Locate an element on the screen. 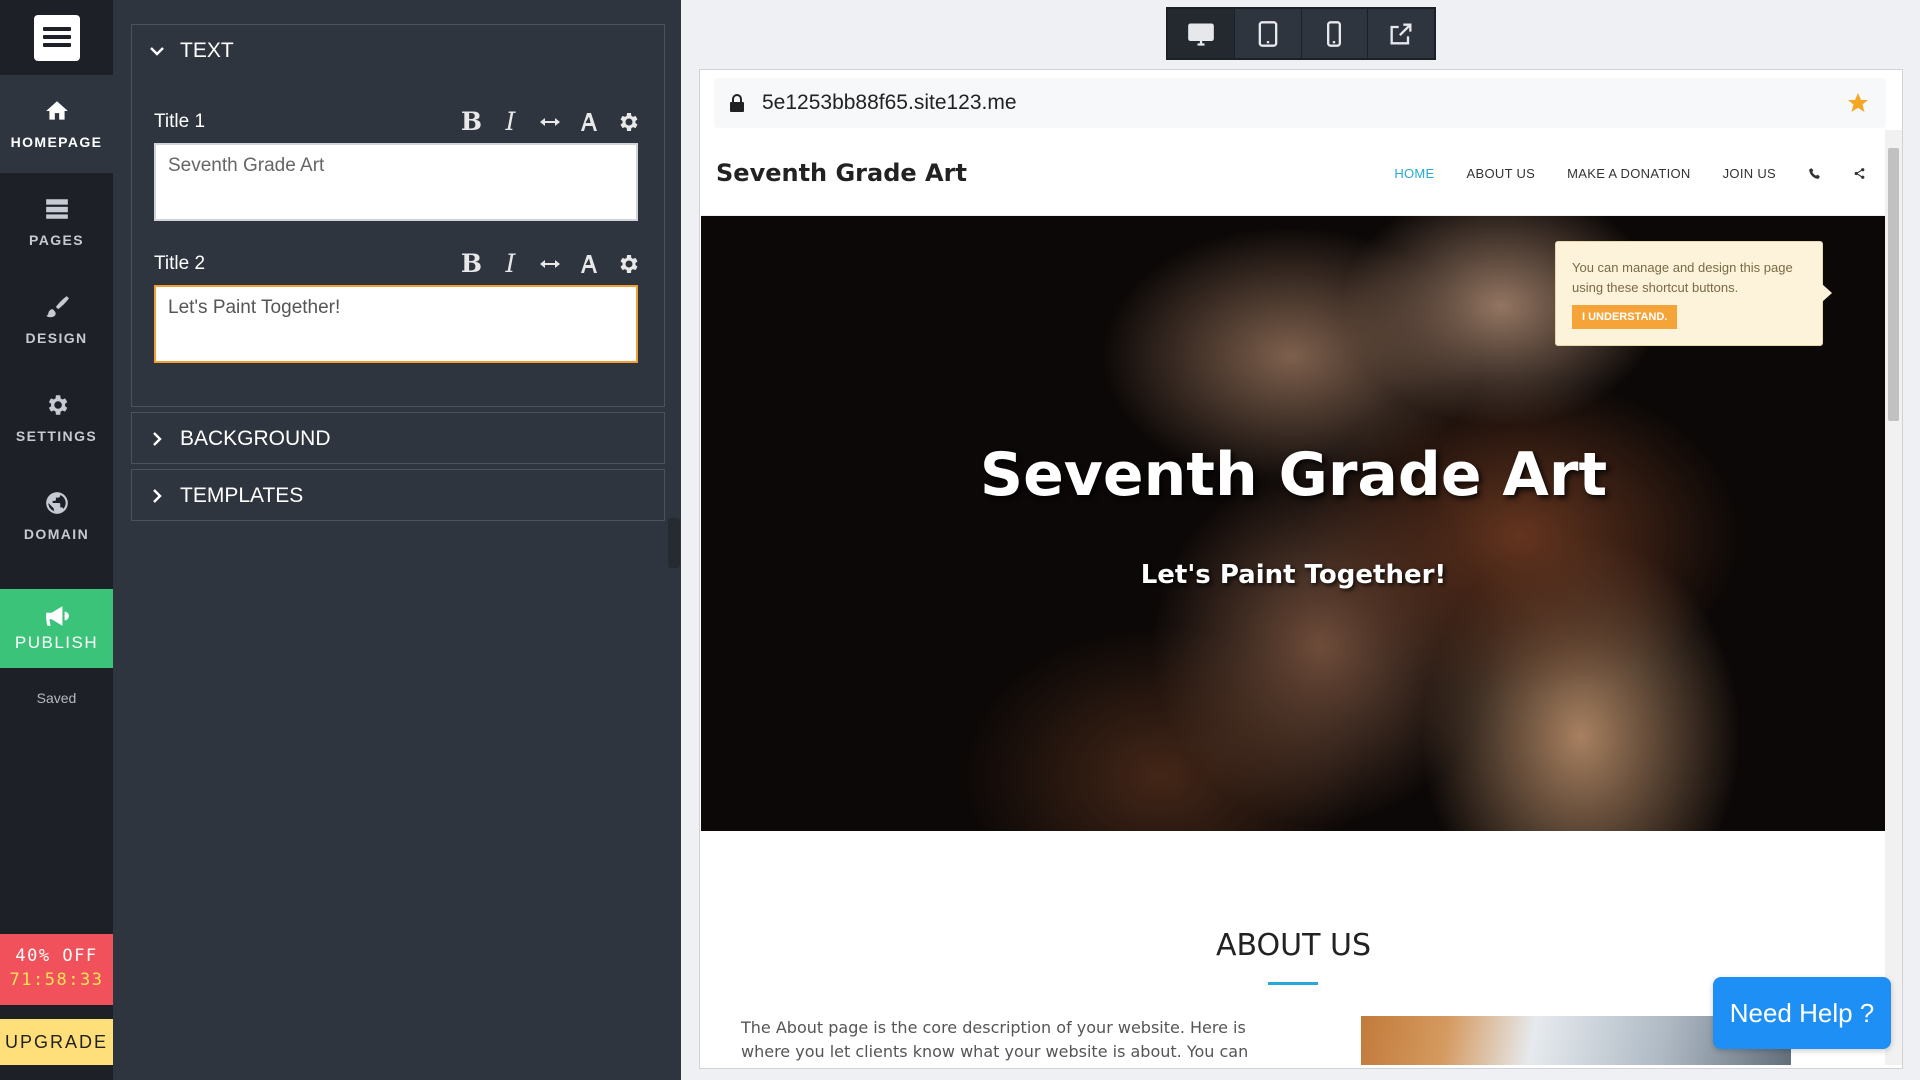  about-heading: ABOUT US is located at coordinates (1293, 945).